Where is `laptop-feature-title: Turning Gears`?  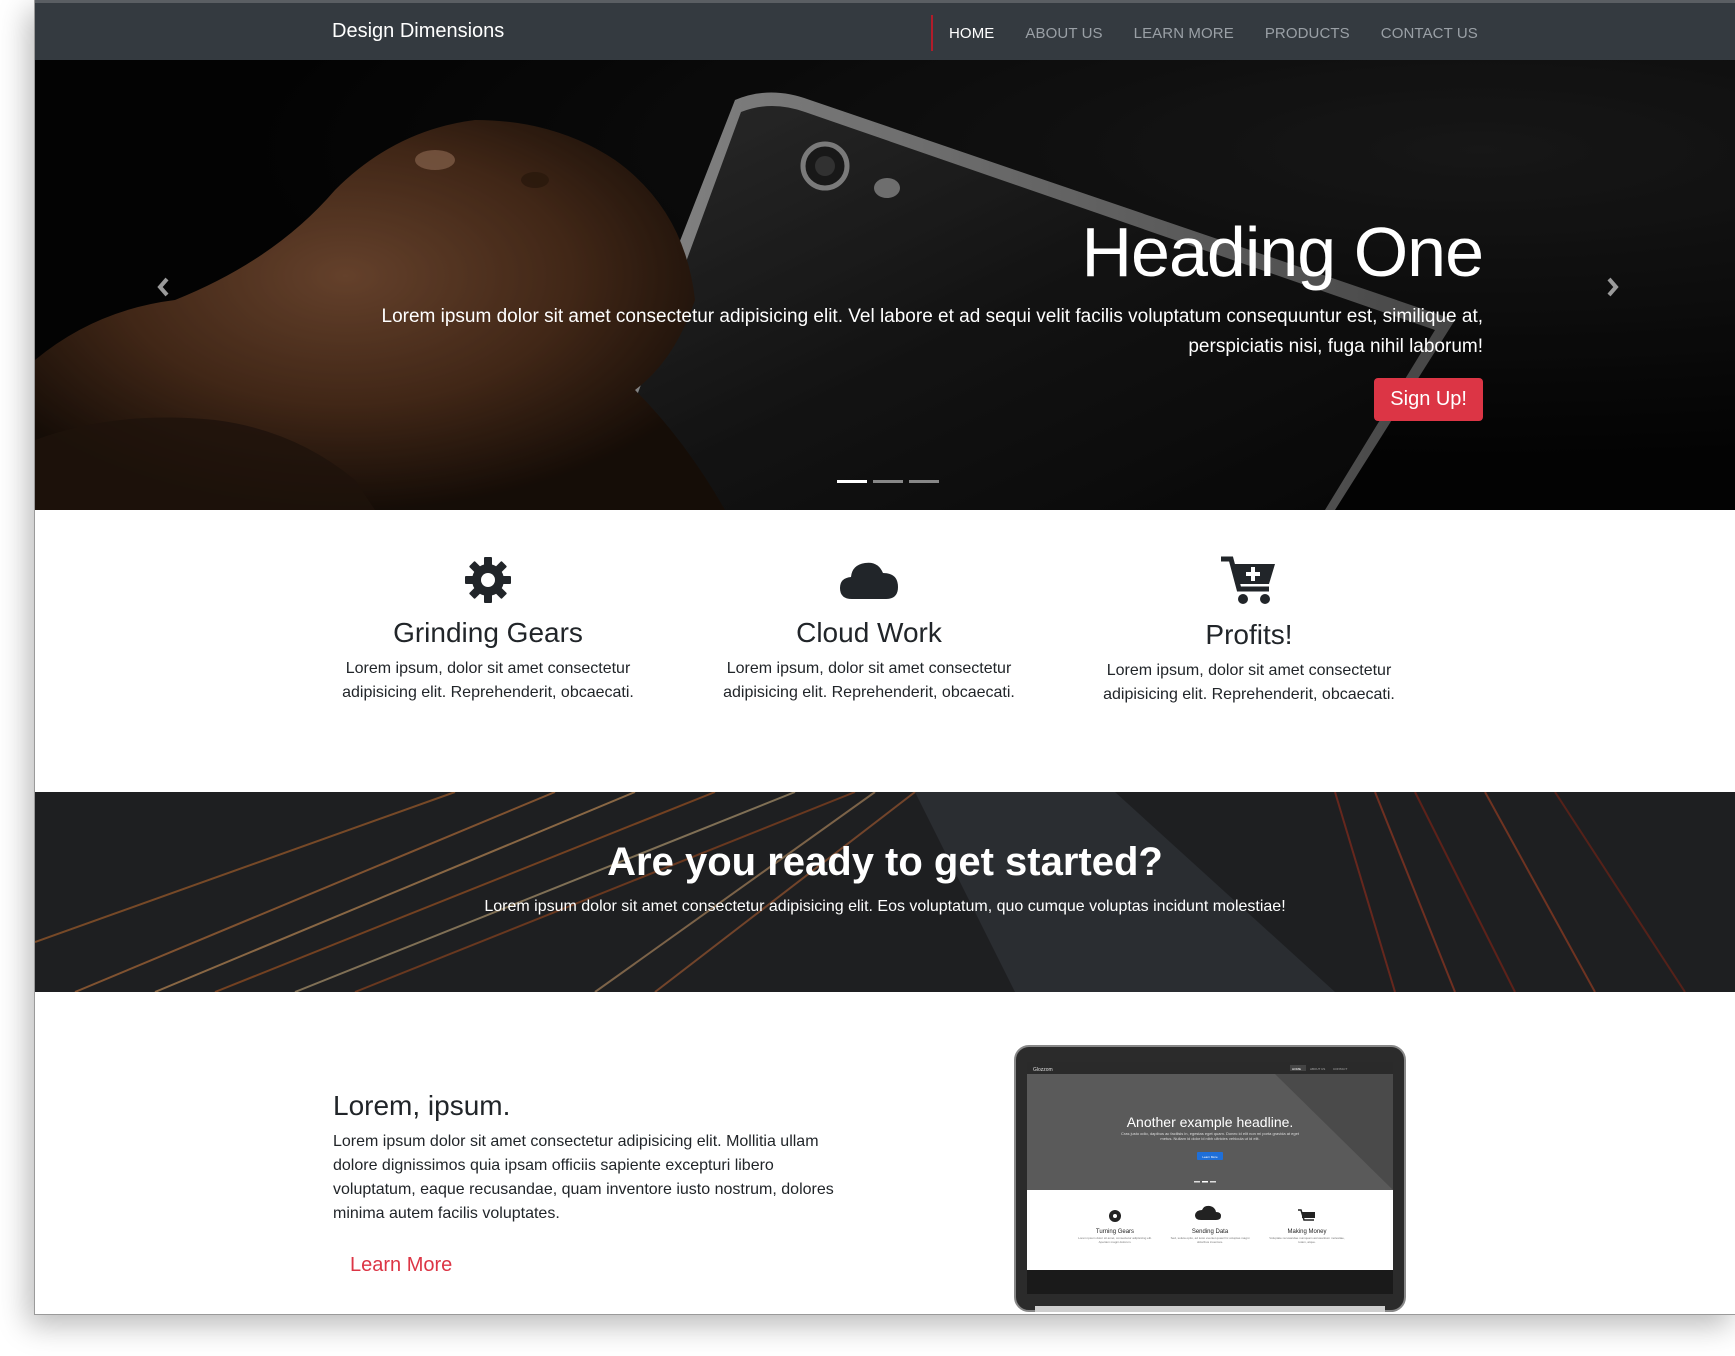 laptop-feature-title: Turning Gears is located at coordinates (1115, 1232).